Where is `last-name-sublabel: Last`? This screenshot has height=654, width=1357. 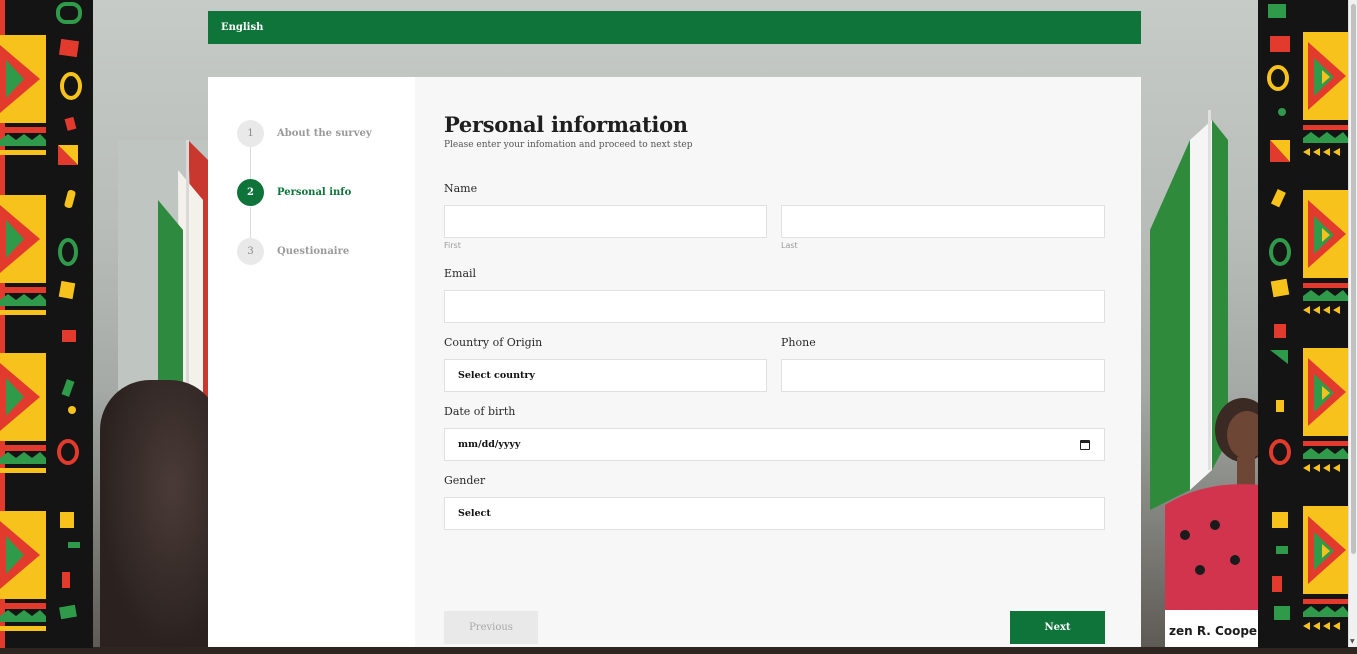
last-name-sublabel: Last is located at coordinates (789, 245).